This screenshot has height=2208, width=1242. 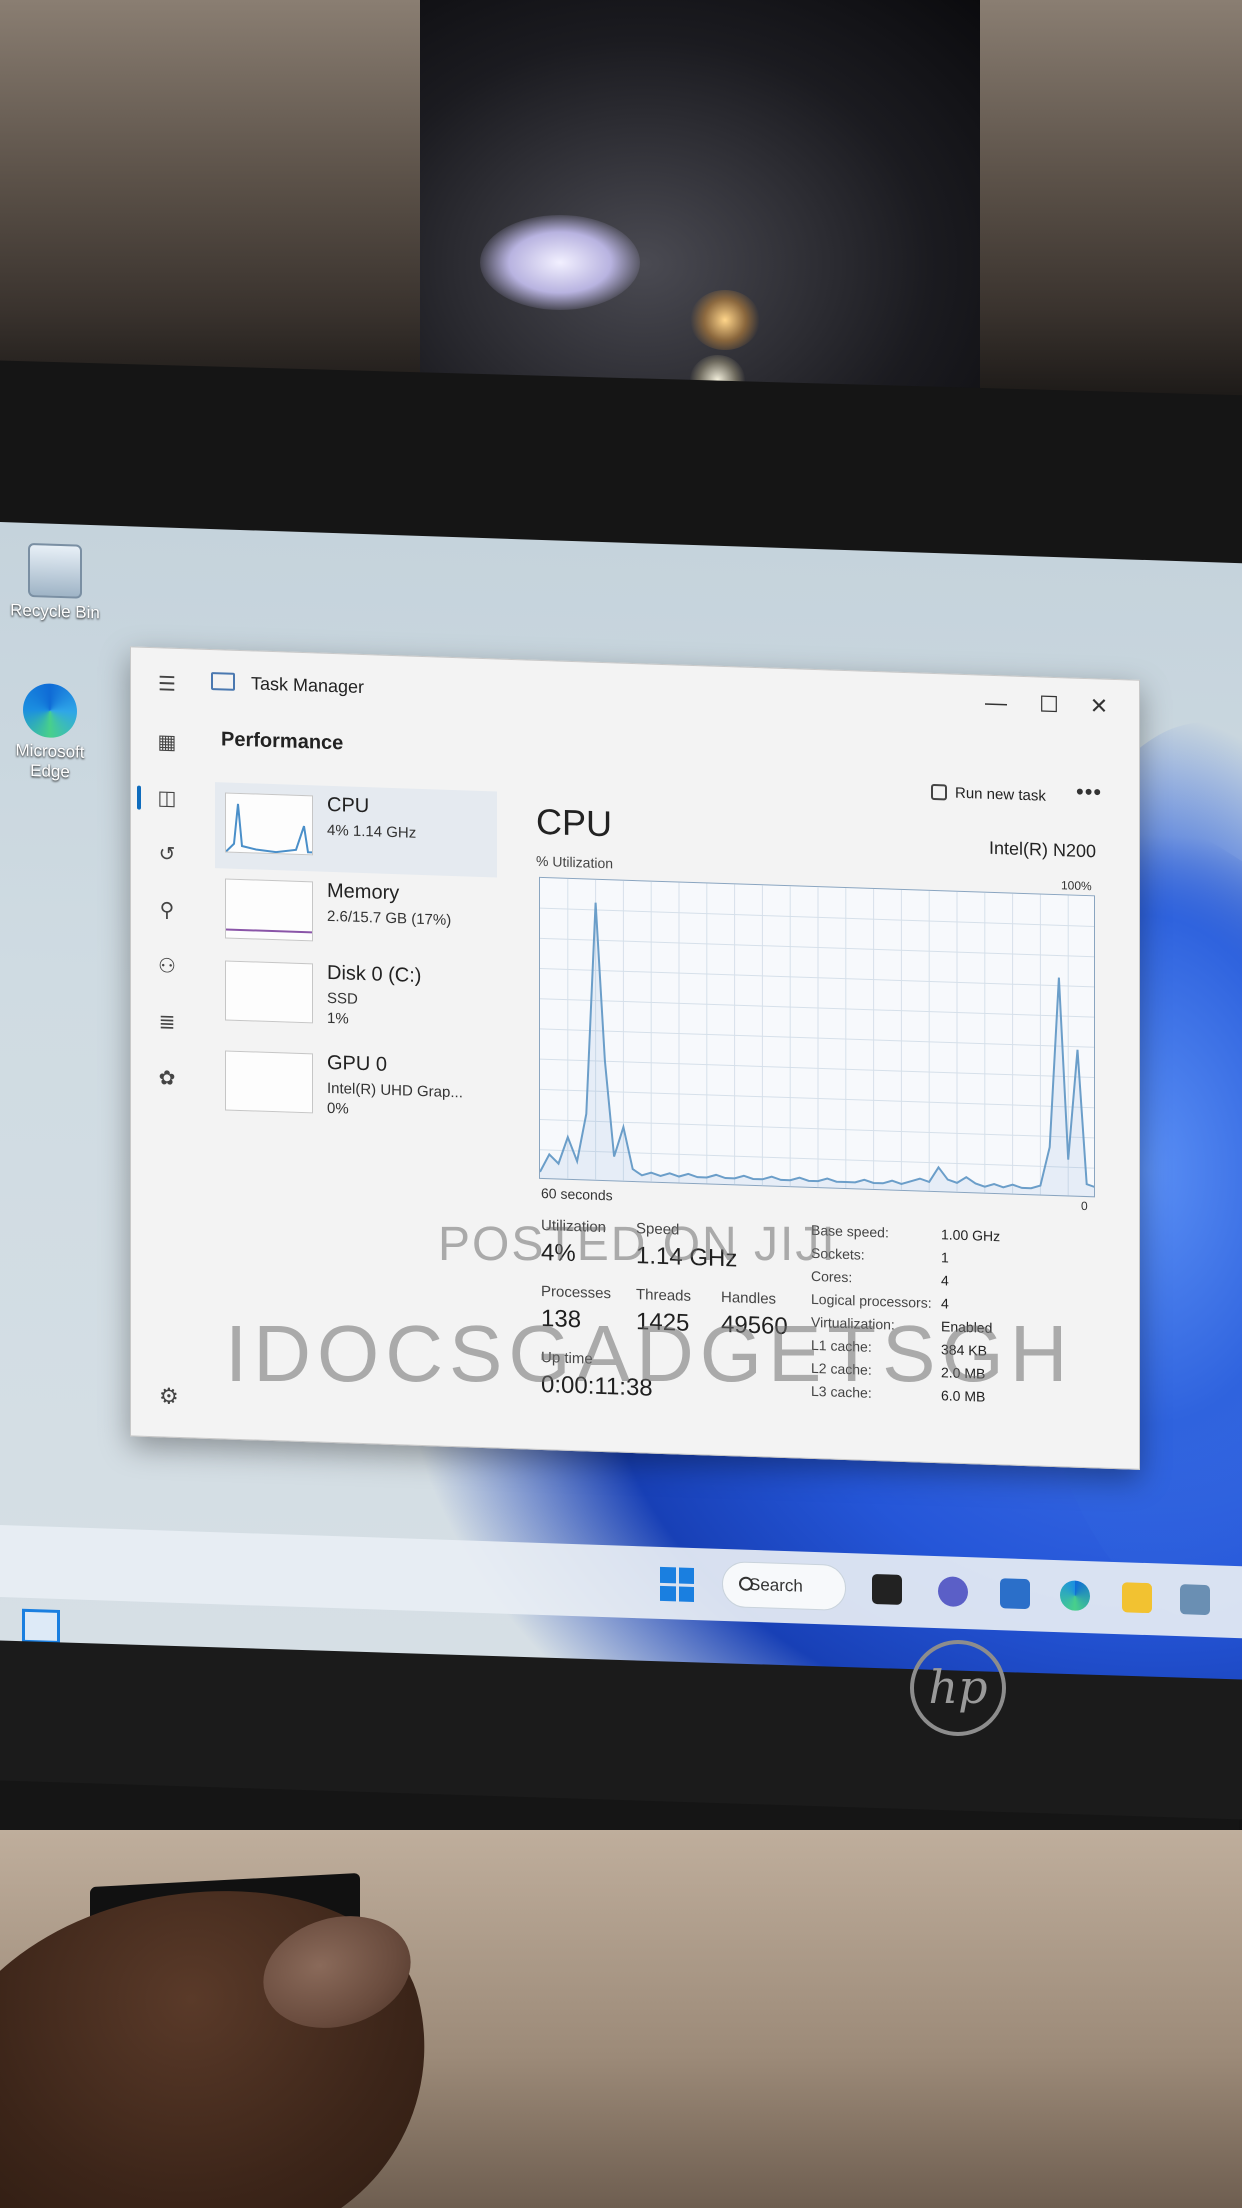 What do you see at coordinates (850, 1231) in the screenshot?
I see `spec-key: Base speed:` at bounding box center [850, 1231].